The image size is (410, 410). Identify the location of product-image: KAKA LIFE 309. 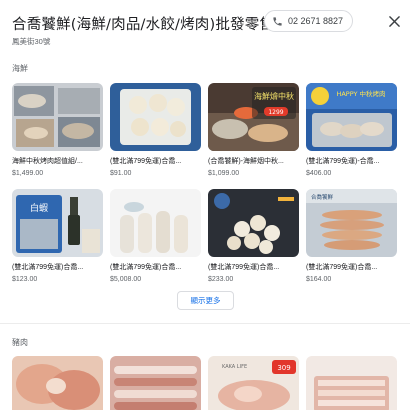
(253, 383).